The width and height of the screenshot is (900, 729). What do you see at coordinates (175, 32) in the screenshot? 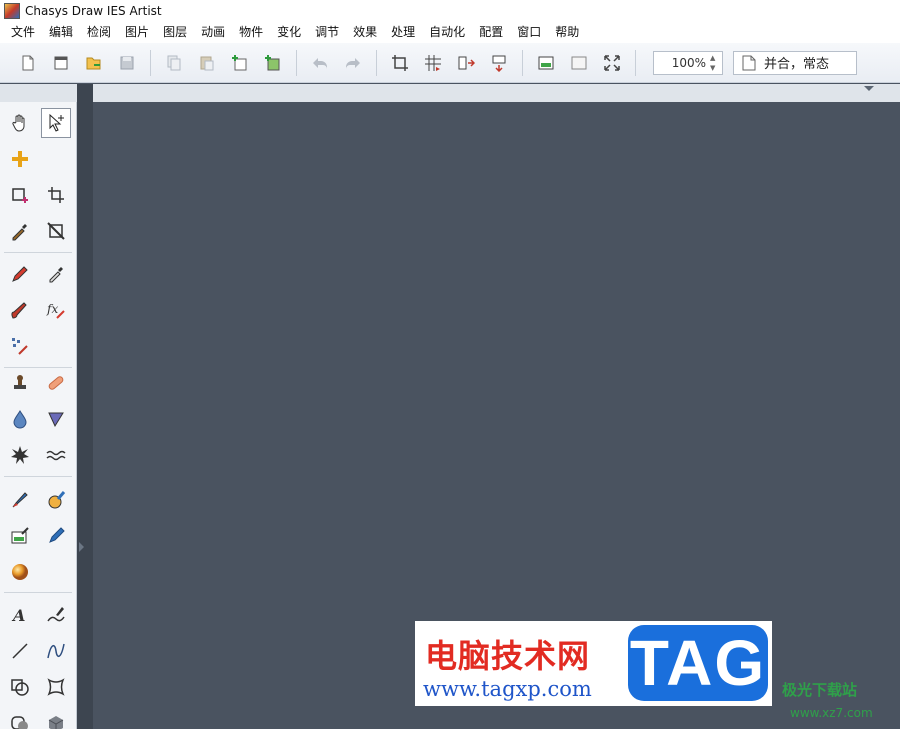
I see `menu-layer: 图层` at bounding box center [175, 32].